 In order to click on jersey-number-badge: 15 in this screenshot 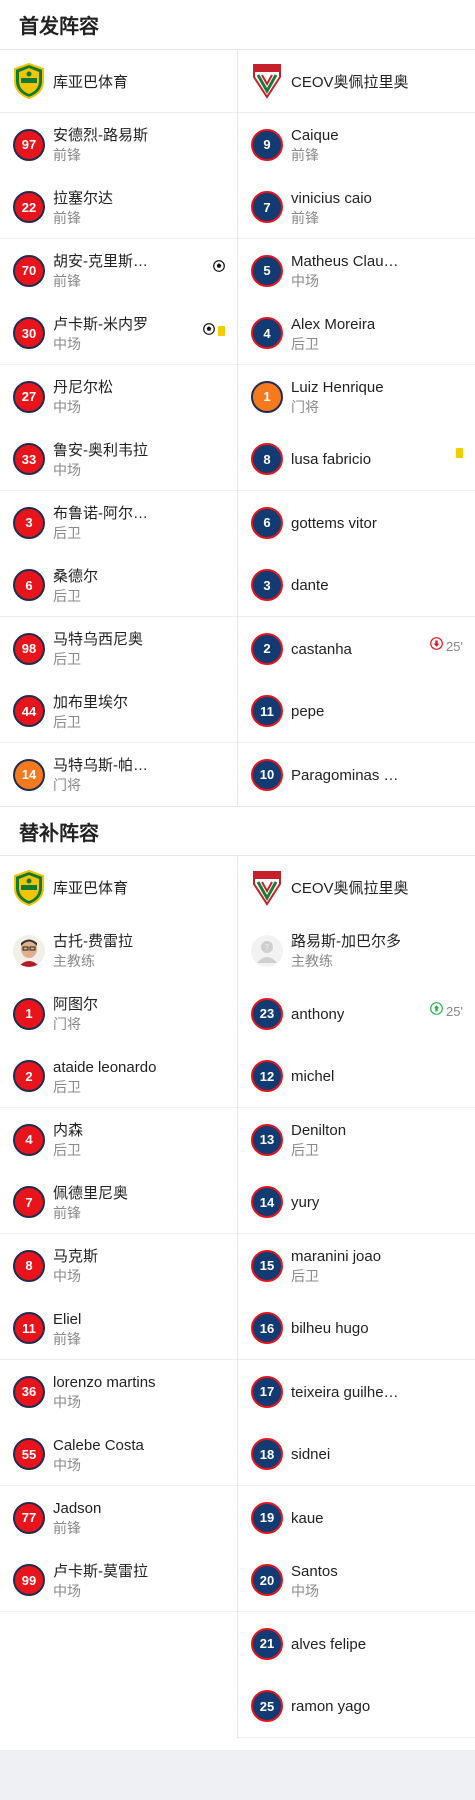, I will do `click(267, 1265)`.